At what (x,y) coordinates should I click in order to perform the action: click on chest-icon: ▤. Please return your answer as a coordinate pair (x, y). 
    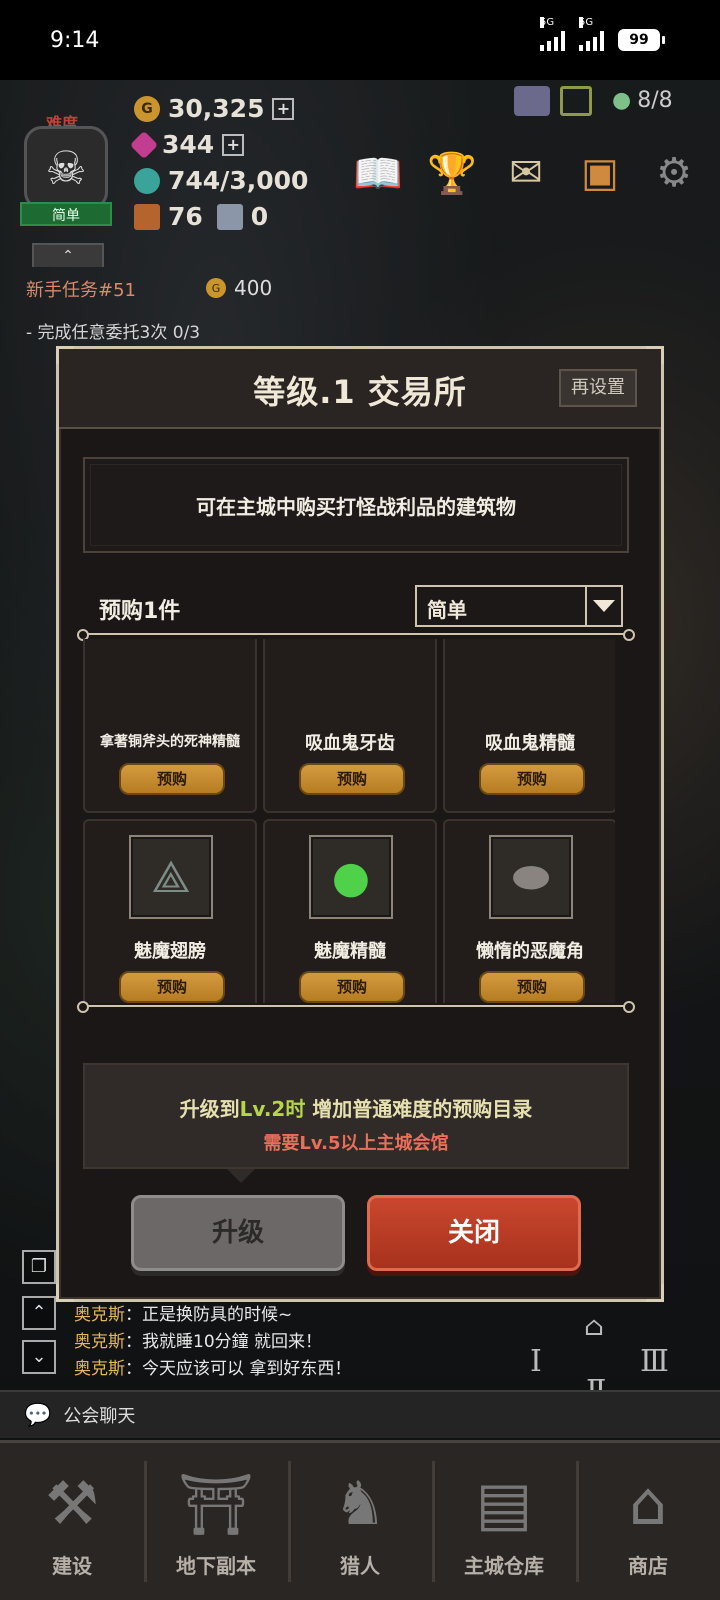
    Looking at the image, I should click on (504, 1504).